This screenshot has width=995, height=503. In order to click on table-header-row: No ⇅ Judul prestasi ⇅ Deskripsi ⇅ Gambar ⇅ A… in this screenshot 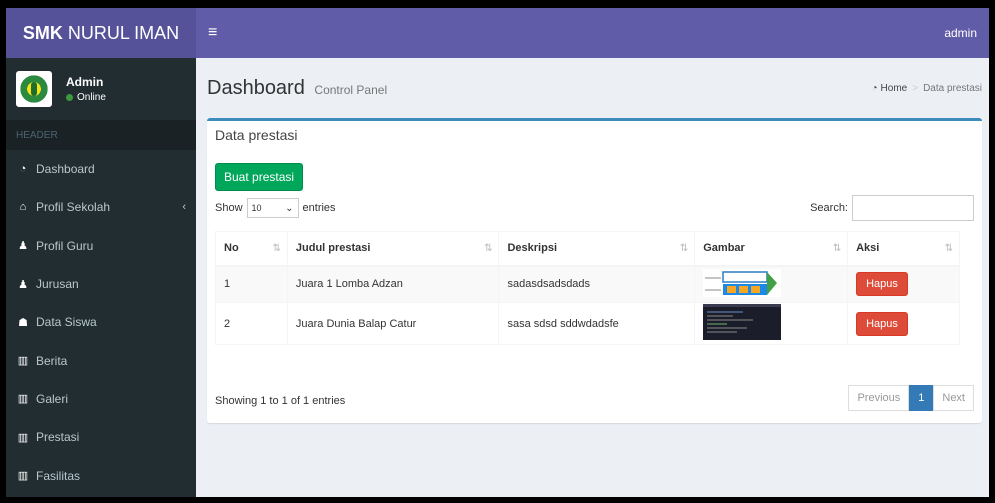, I will do `click(587, 249)`.